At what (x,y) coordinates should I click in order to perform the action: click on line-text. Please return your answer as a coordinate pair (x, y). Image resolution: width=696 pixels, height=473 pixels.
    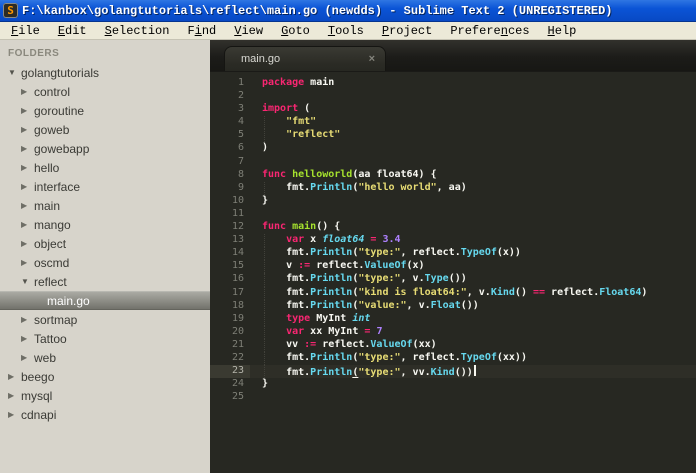
    Looking at the image, I should click on (256, 397).